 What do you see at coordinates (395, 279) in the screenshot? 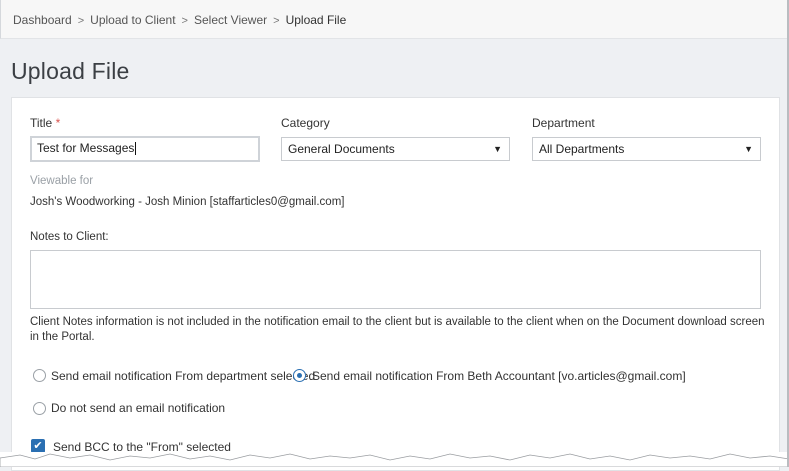
I see `notes-textarea` at bounding box center [395, 279].